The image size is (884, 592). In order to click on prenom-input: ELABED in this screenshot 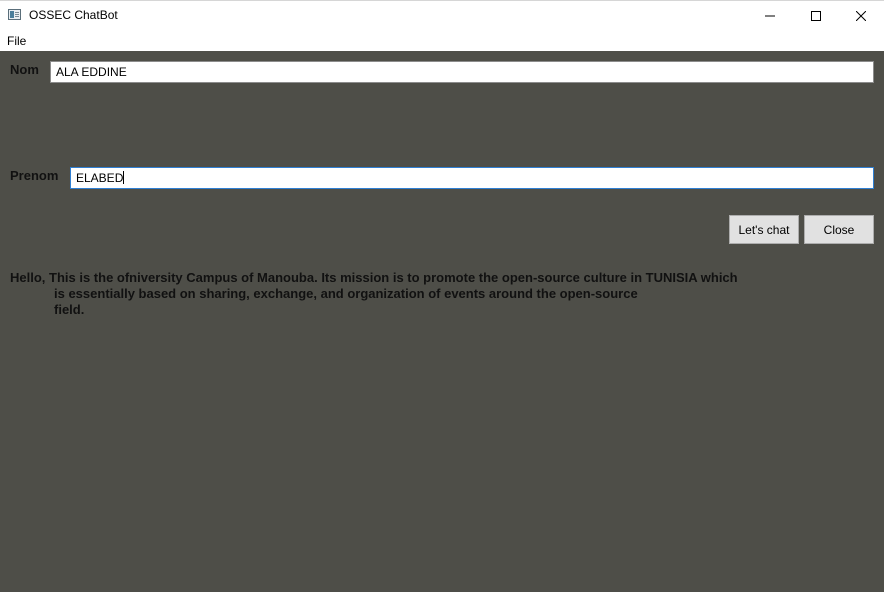, I will do `click(472, 178)`.